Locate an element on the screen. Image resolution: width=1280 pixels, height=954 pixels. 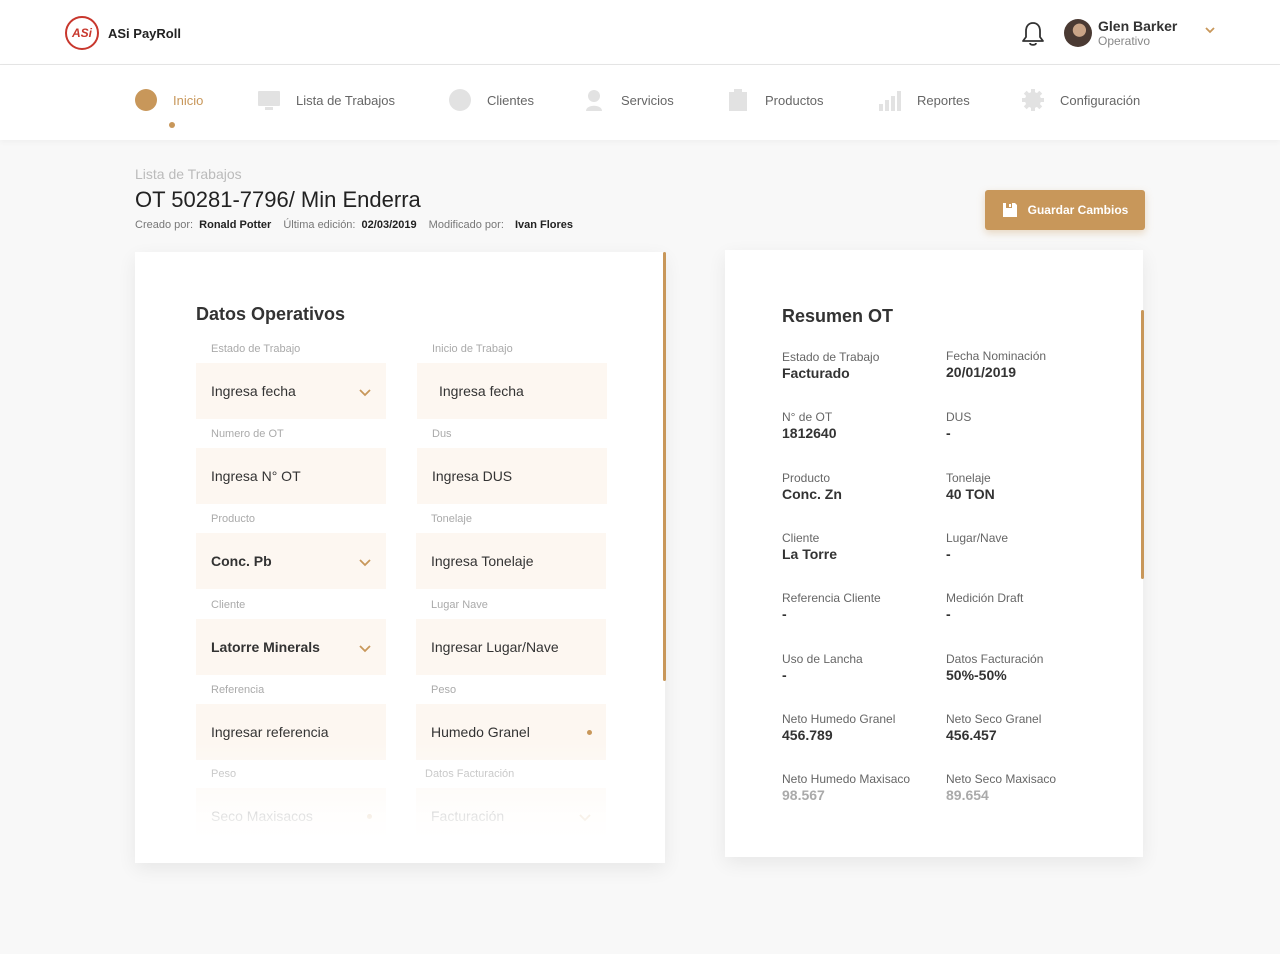
field-value: Ingresa N° OT is located at coordinates (256, 476).